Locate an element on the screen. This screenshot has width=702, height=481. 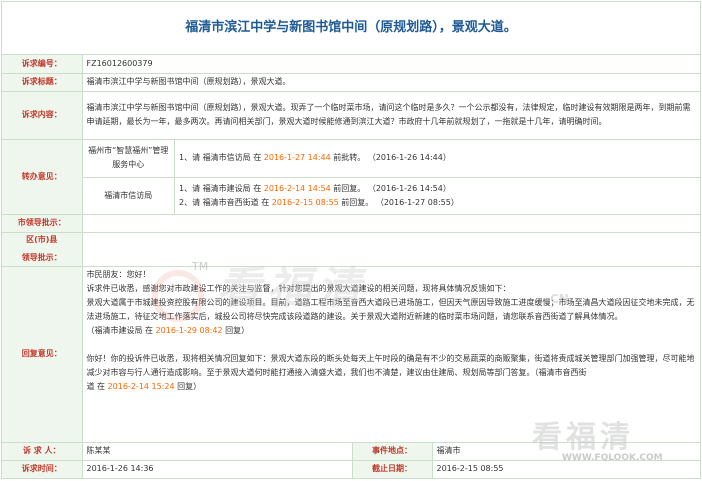
petition-number: FZ16012600379 is located at coordinates (390, 64).